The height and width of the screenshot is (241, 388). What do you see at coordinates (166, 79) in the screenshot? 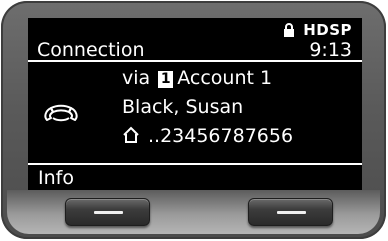
I see `account-number-badge: 1` at bounding box center [166, 79].